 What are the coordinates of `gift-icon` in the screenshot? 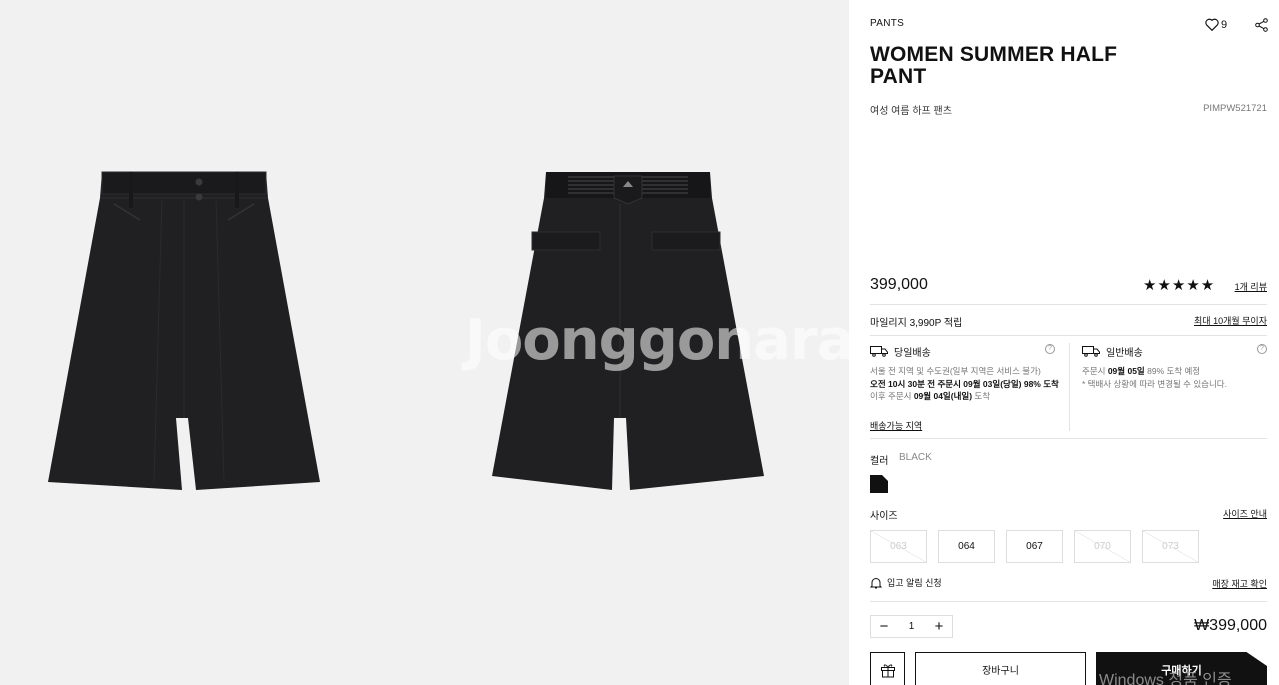 It's located at (887, 670).